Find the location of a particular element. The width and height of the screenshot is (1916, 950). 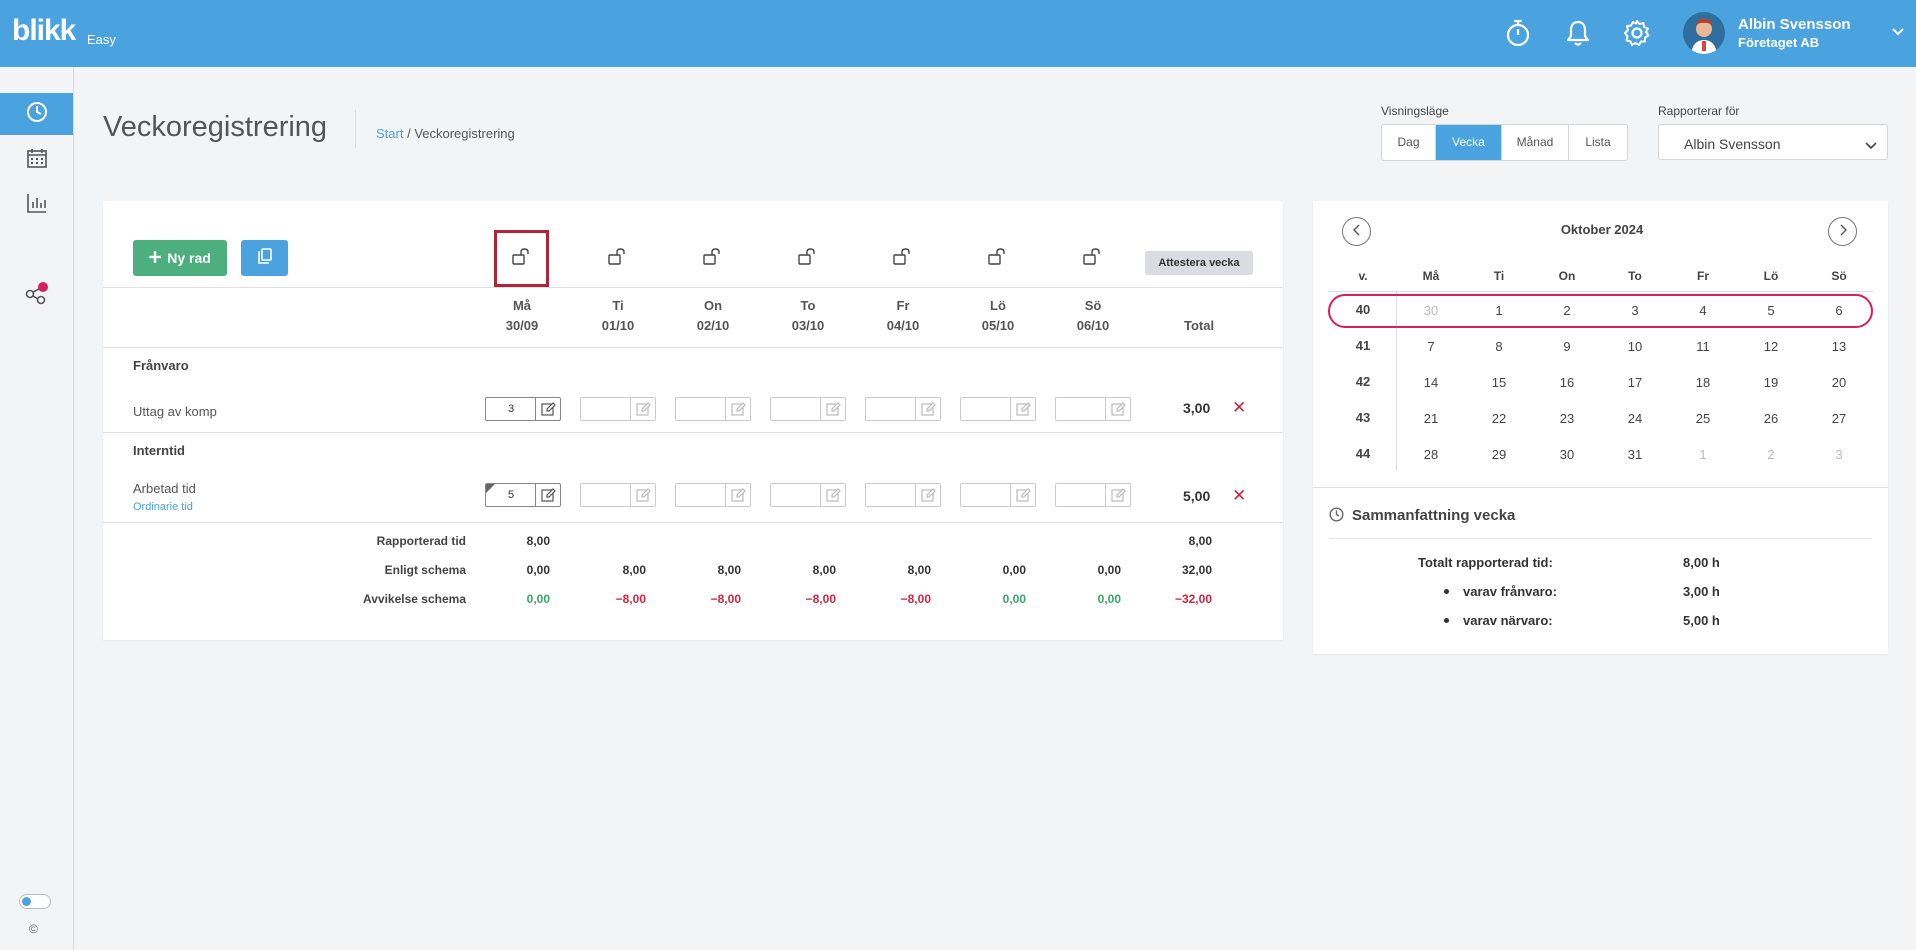

time-input-cell: 5 is located at coordinates (523, 495).